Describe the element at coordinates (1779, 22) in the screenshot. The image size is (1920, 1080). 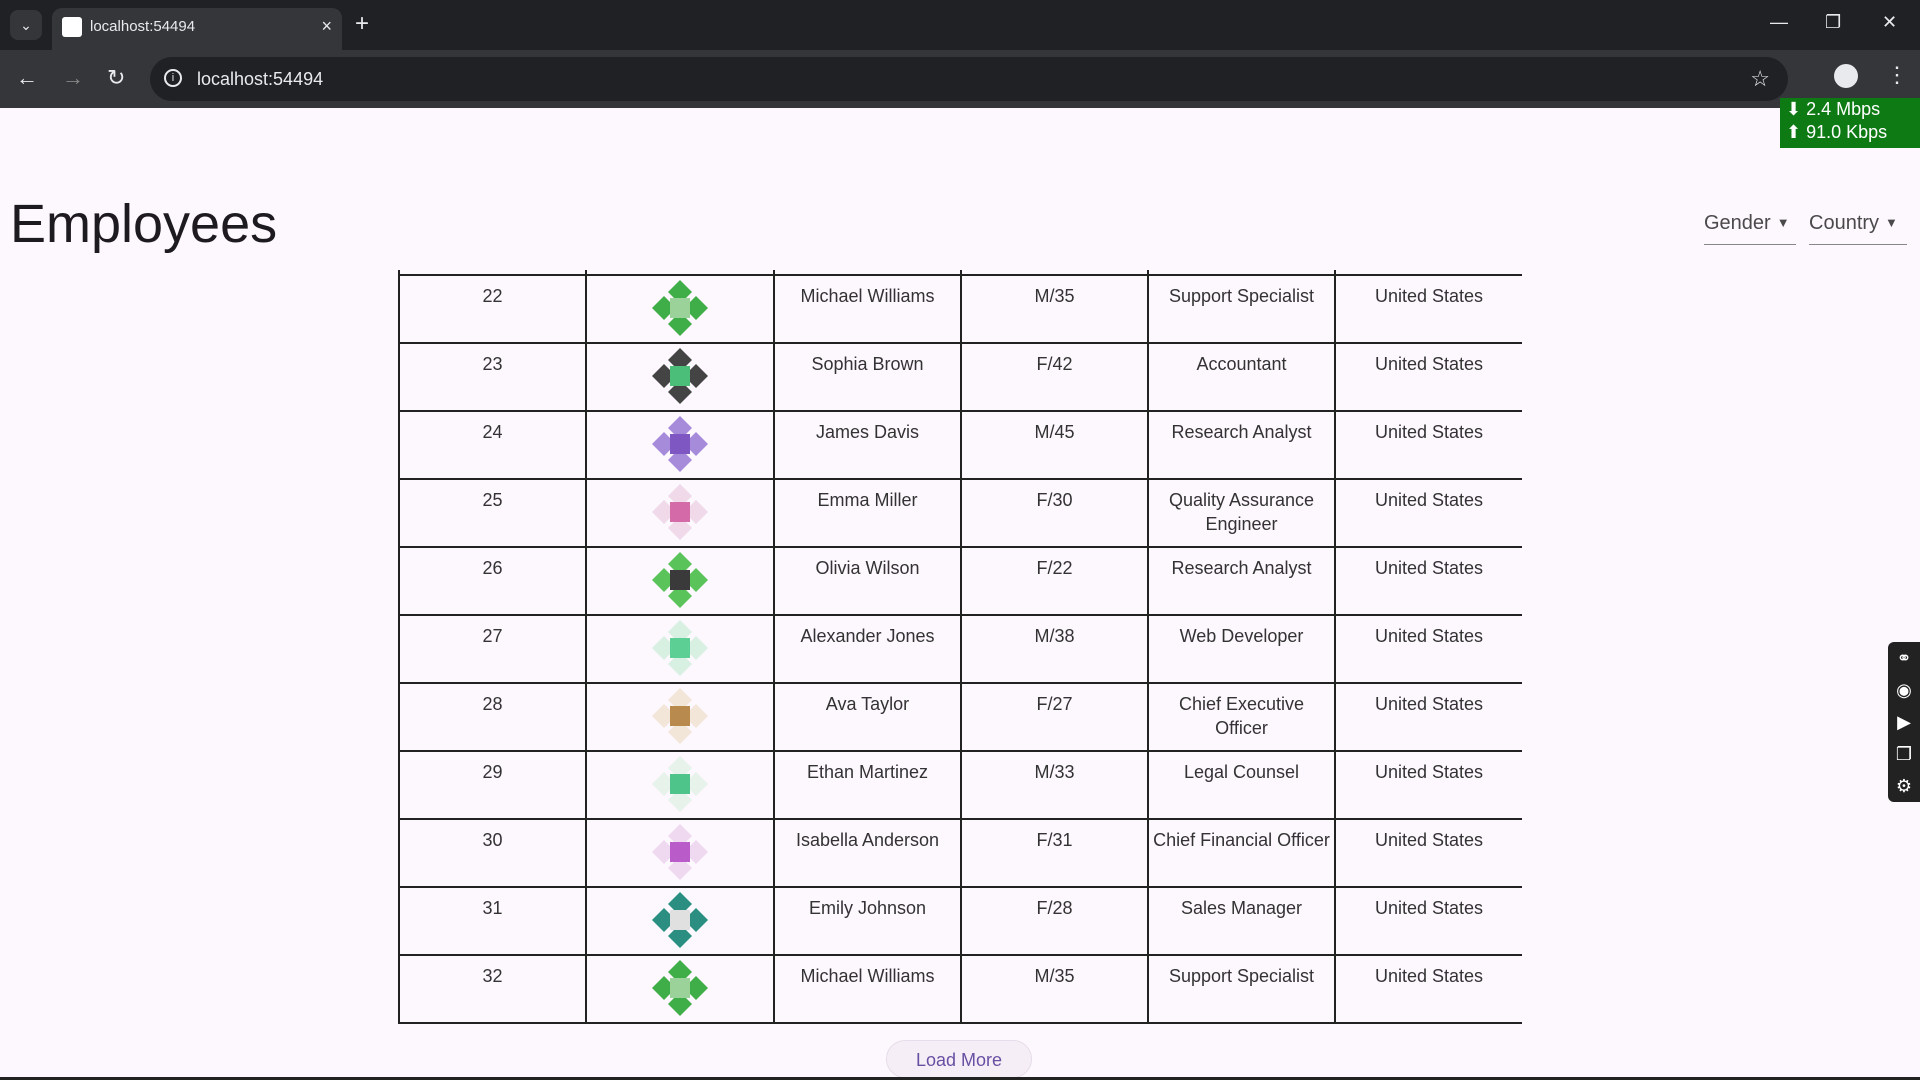
I see `minimize-button: —` at that location.